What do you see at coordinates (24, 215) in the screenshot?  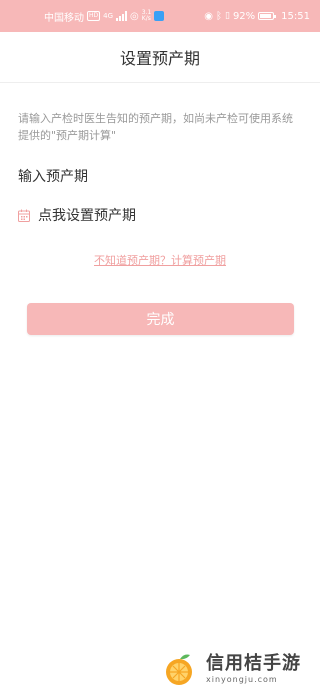 I see `calendar-icon` at bounding box center [24, 215].